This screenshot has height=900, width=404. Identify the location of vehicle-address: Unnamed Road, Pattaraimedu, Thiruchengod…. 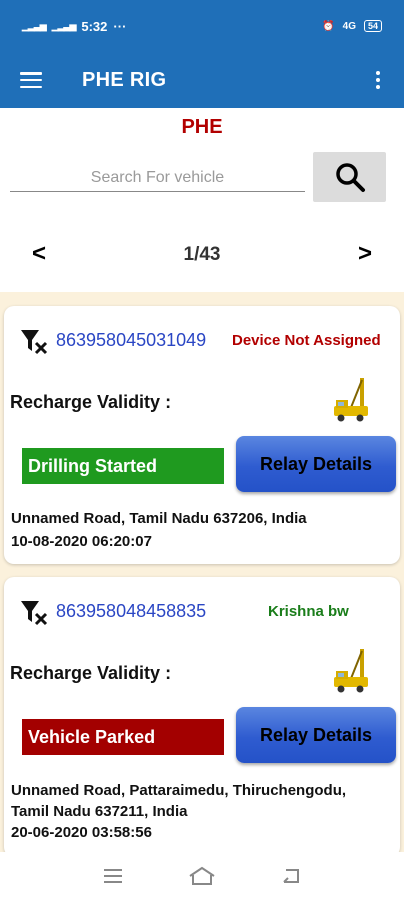
(179, 790).